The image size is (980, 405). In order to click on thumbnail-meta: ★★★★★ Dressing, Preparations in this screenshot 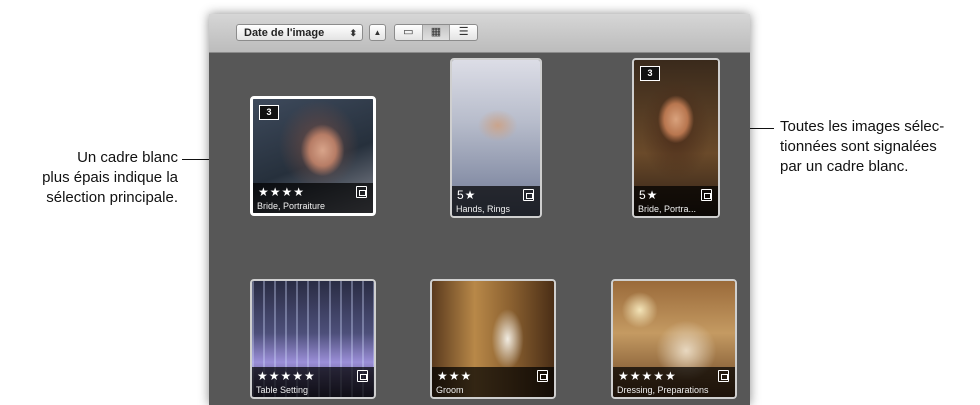, I will do `click(674, 382)`.